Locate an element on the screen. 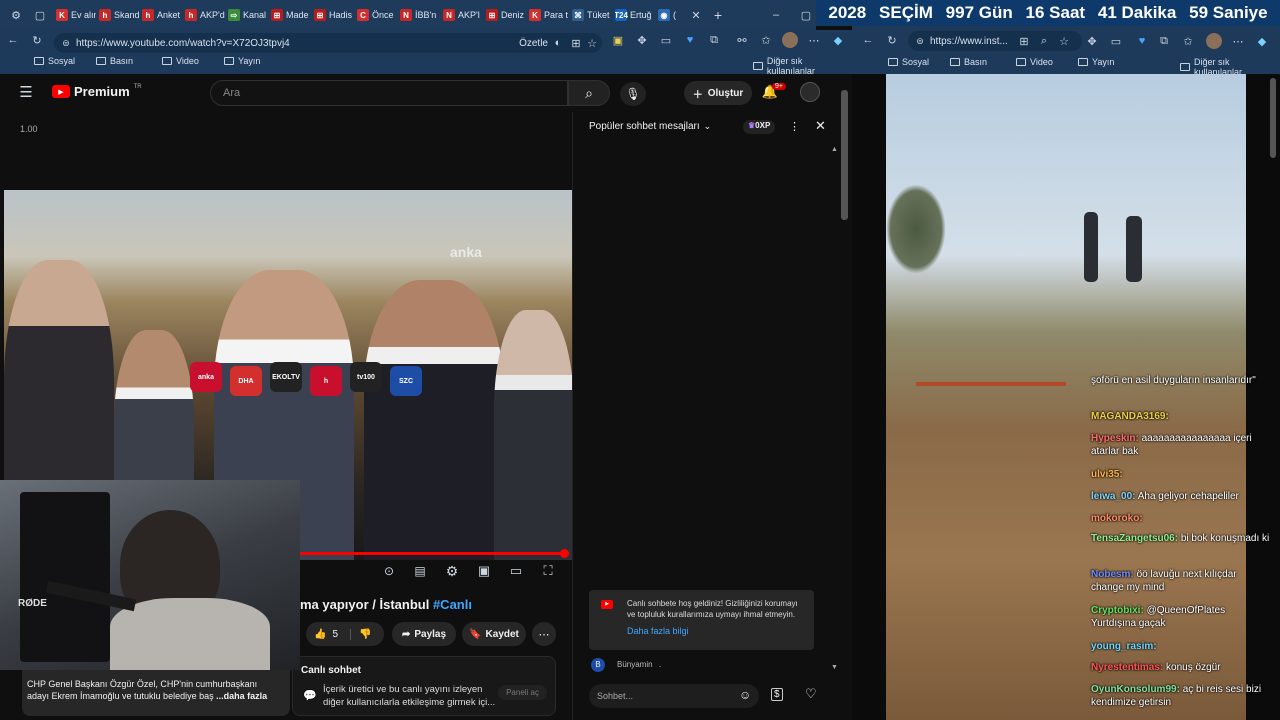 This screenshot has width=1280, height=720. share-button: ➦ Paylaş is located at coordinates (424, 634).